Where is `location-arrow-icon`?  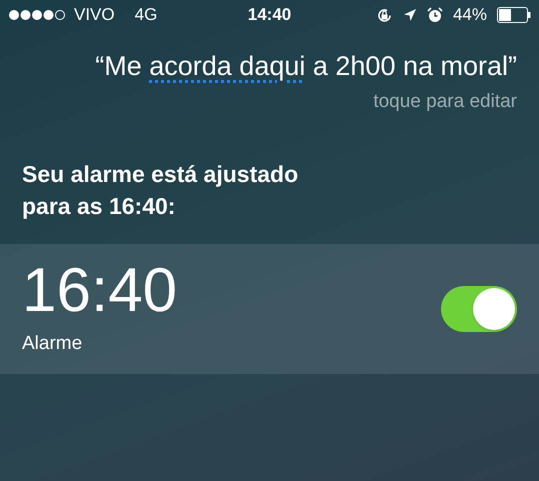 location-arrow-icon is located at coordinates (409, 15).